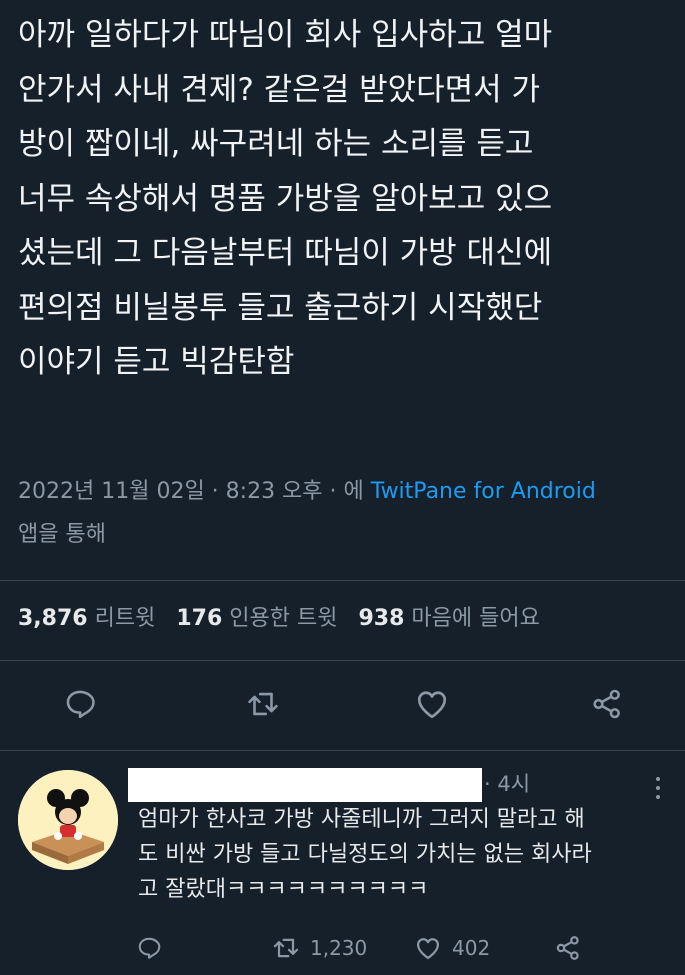 The width and height of the screenshot is (685, 975). What do you see at coordinates (471, 948) in the screenshot?
I see `reply-like-count: 402` at bounding box center [471, 948].